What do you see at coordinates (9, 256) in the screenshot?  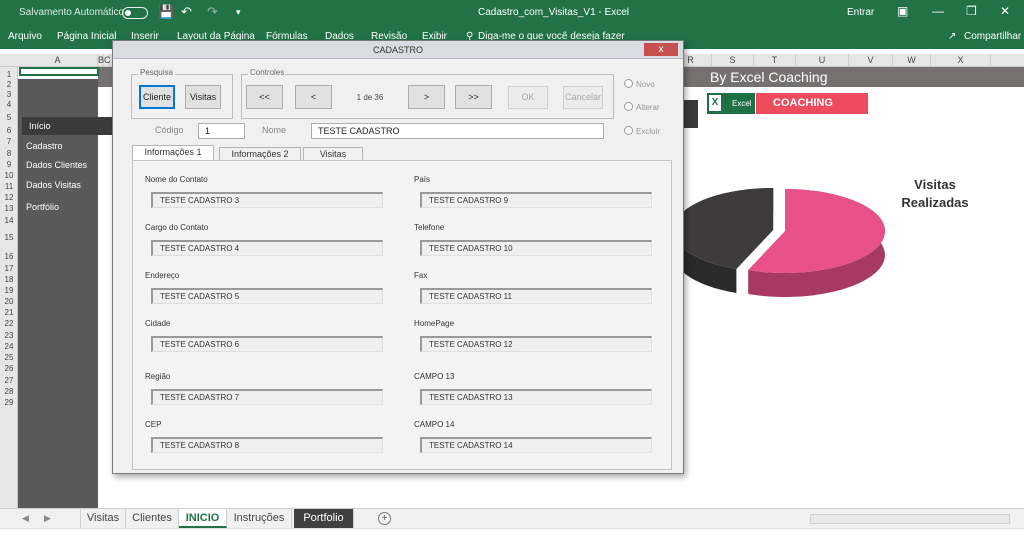 I see `row-header: 16` at bounding box center [9, 256].